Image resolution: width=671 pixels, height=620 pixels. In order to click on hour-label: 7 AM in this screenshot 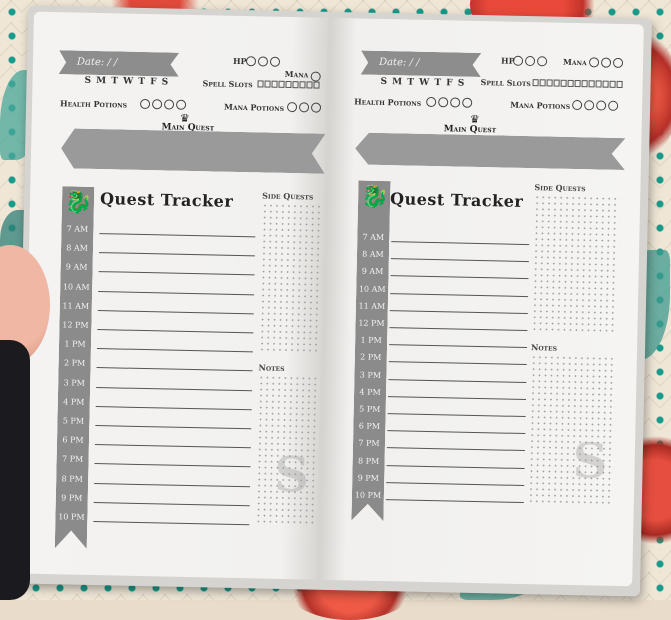, I will do `click(77, 229)`.